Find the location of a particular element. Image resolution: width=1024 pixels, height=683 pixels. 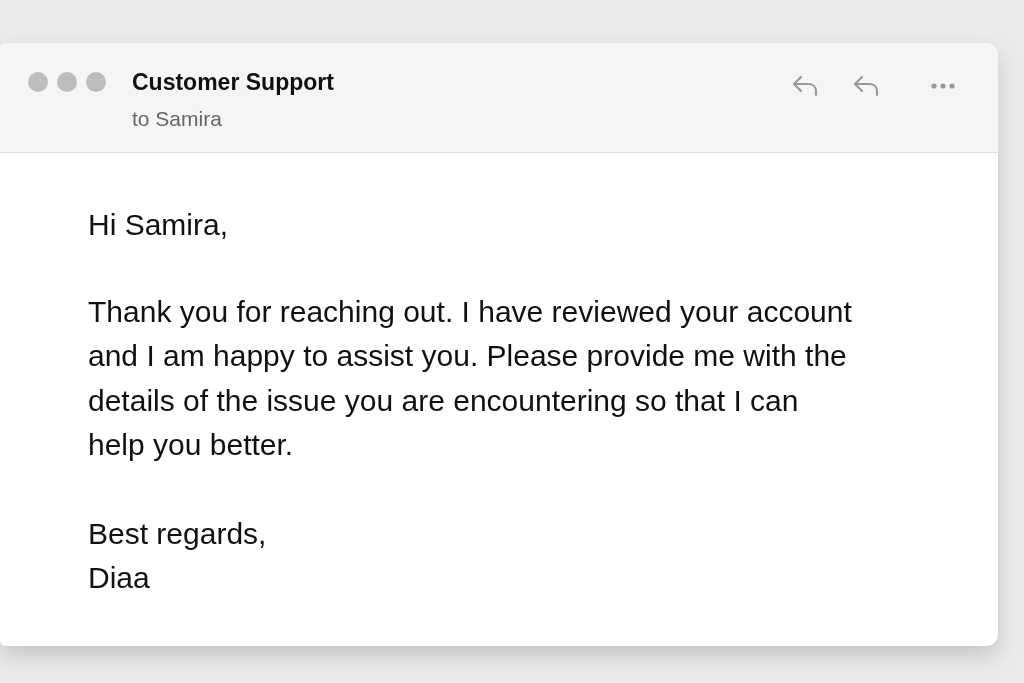

recipient-line: to Samira is located at coordinates (177, 119).